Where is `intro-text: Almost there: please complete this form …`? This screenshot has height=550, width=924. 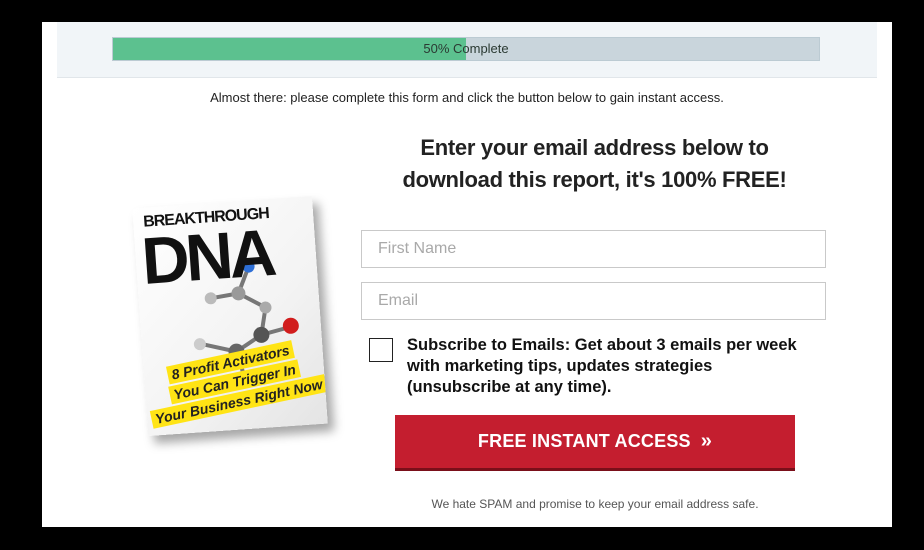
intro-text: Almost there: please complete this form … is located at coordinates (467, 97).